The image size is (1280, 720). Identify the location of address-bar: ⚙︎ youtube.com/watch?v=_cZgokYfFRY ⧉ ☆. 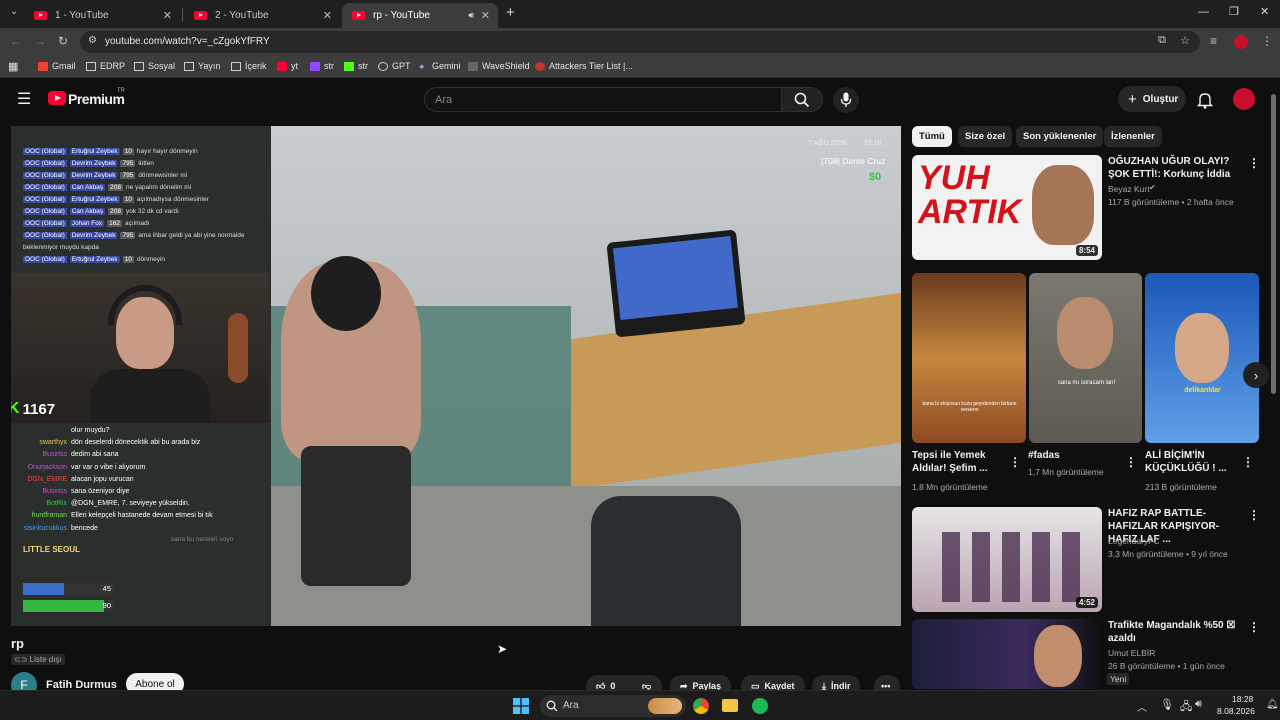
(640, 42).